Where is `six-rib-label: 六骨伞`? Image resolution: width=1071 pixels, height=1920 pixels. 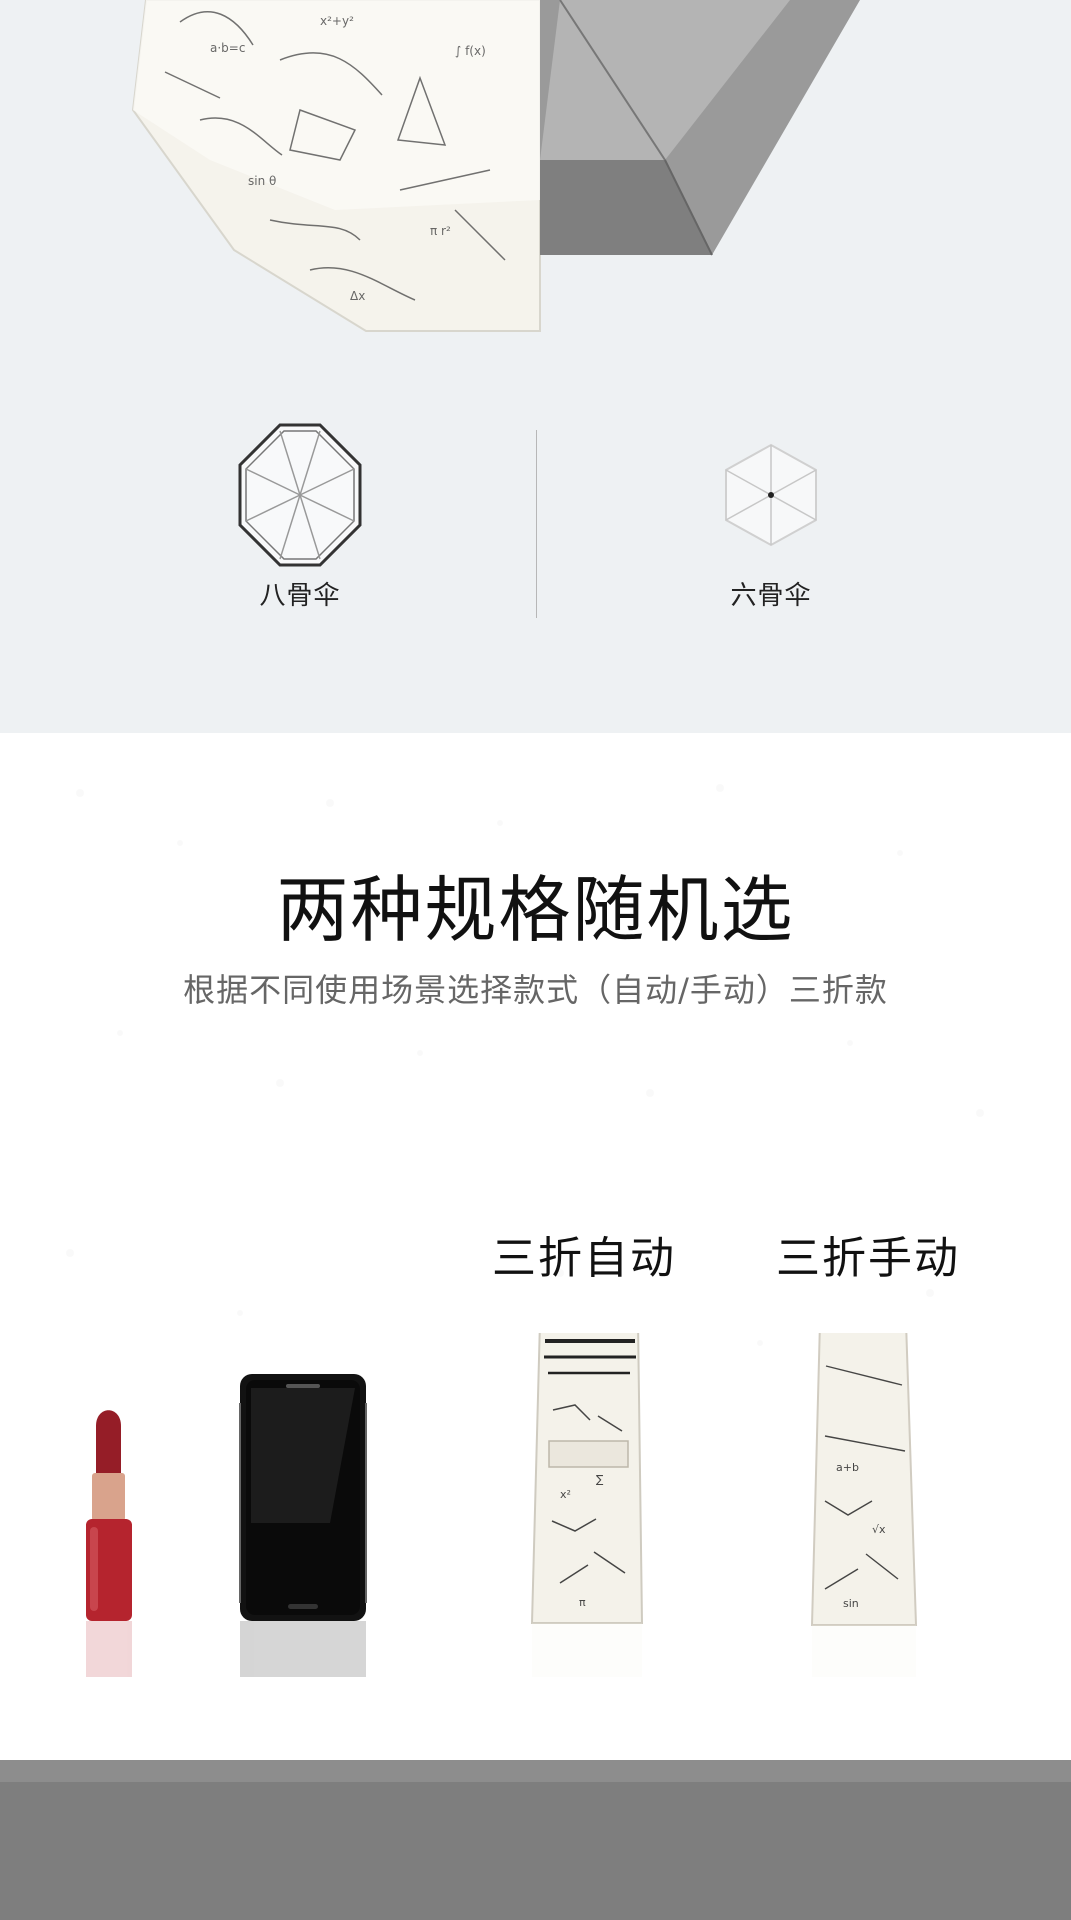
six-rib-label: 六骨伞 is located at coordinates (771, 596).